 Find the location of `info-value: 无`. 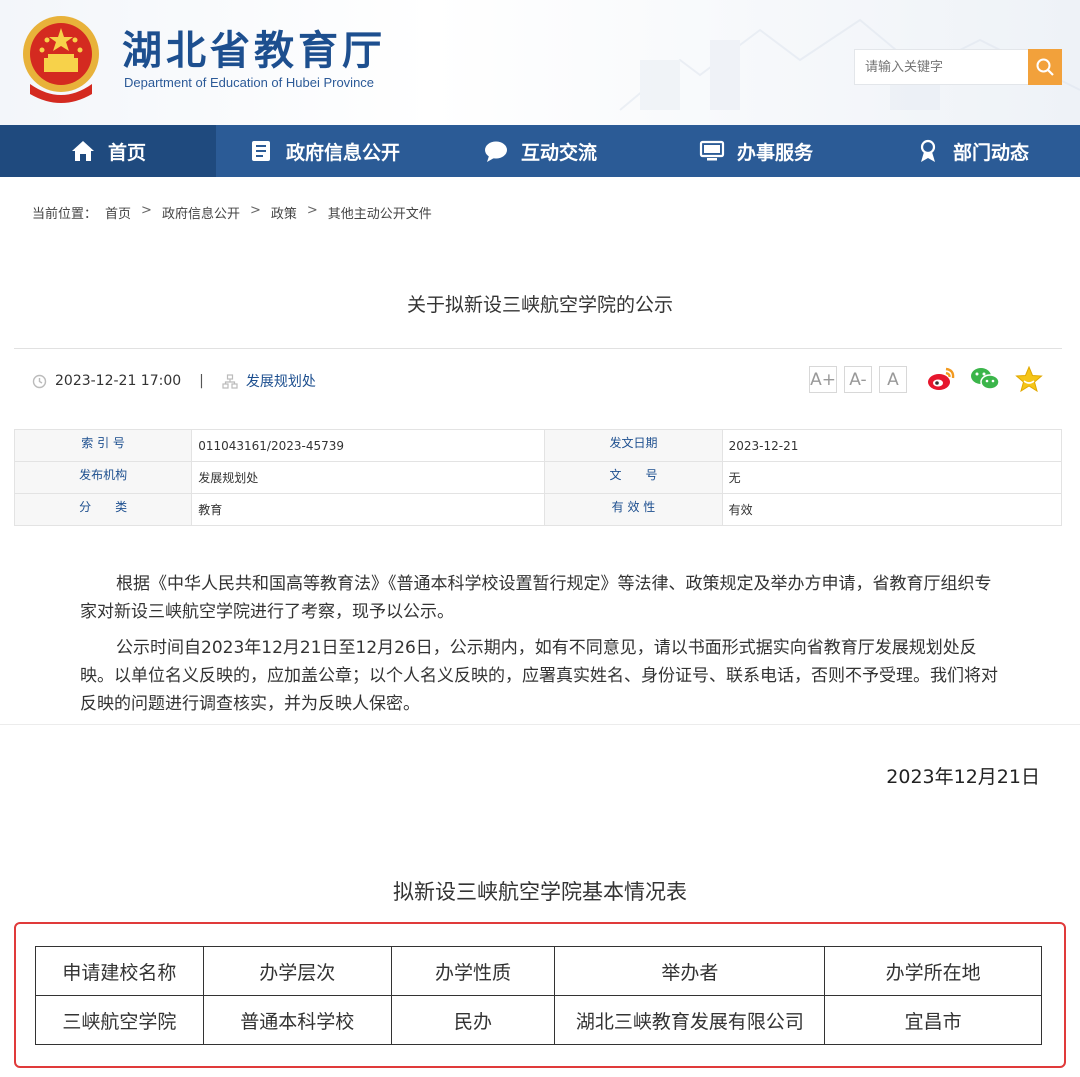

info-value: 无 is located at coordinates (892, 477).